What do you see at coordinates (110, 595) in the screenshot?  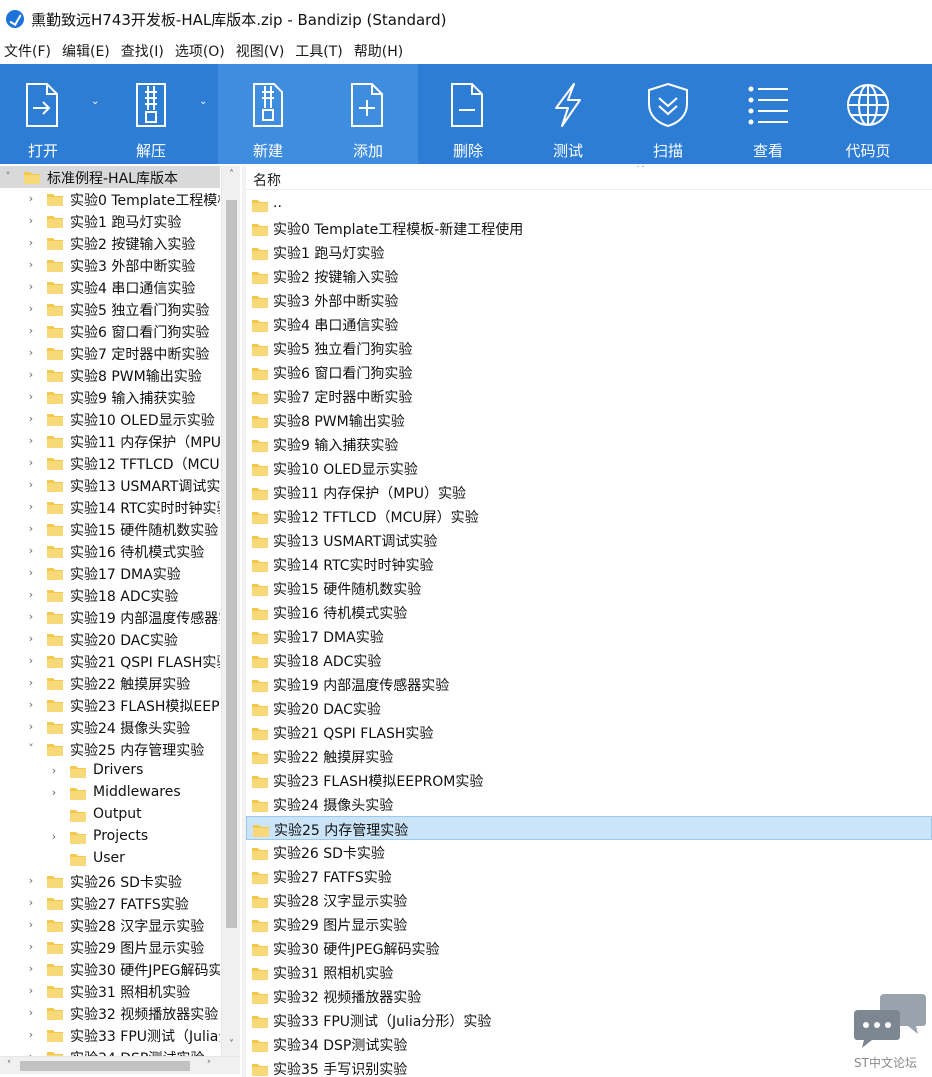 I see `tree-item: › 实验18 ADC实验` at bounding box center [110, 595].